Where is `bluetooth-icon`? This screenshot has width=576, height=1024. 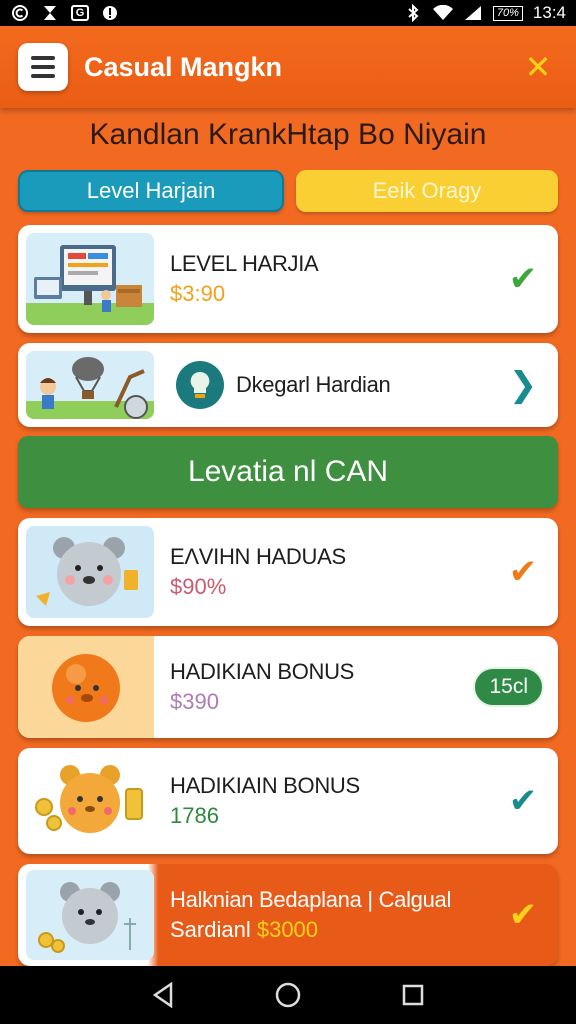
bluetooth-icon is located at coordinates (413, 13).